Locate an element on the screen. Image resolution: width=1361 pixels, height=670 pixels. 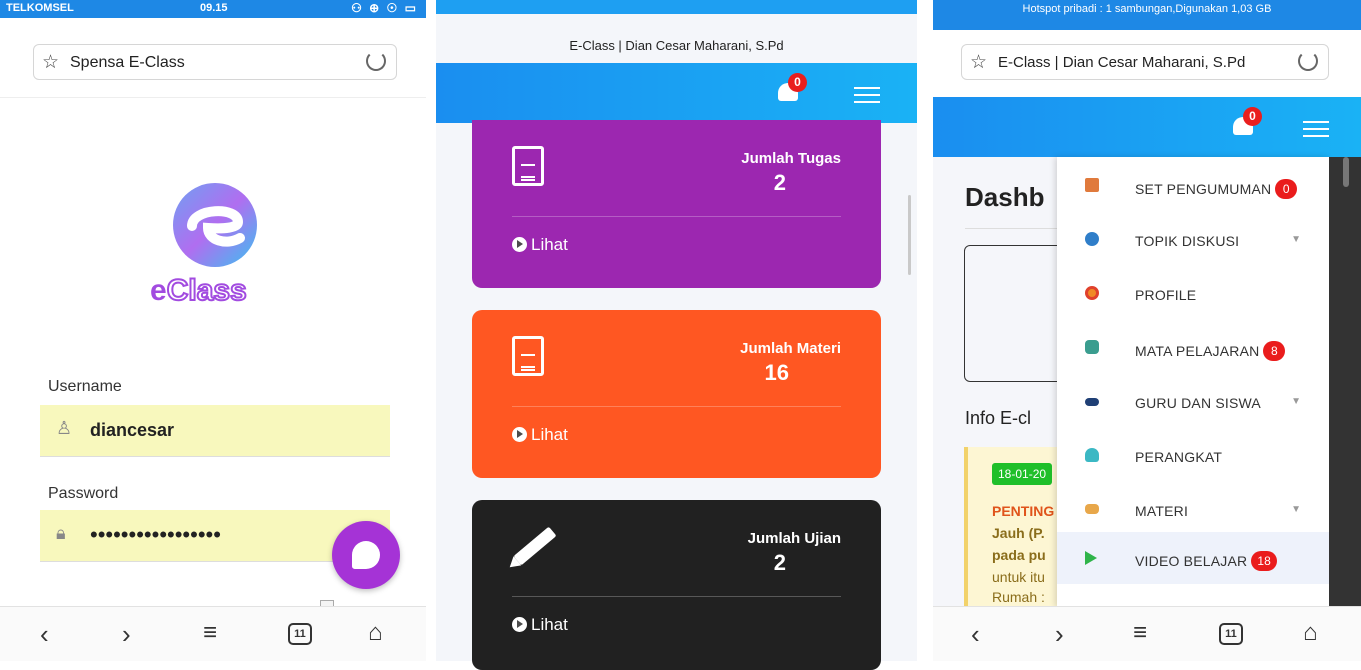
chat-button is located at coordinates (366, 555).